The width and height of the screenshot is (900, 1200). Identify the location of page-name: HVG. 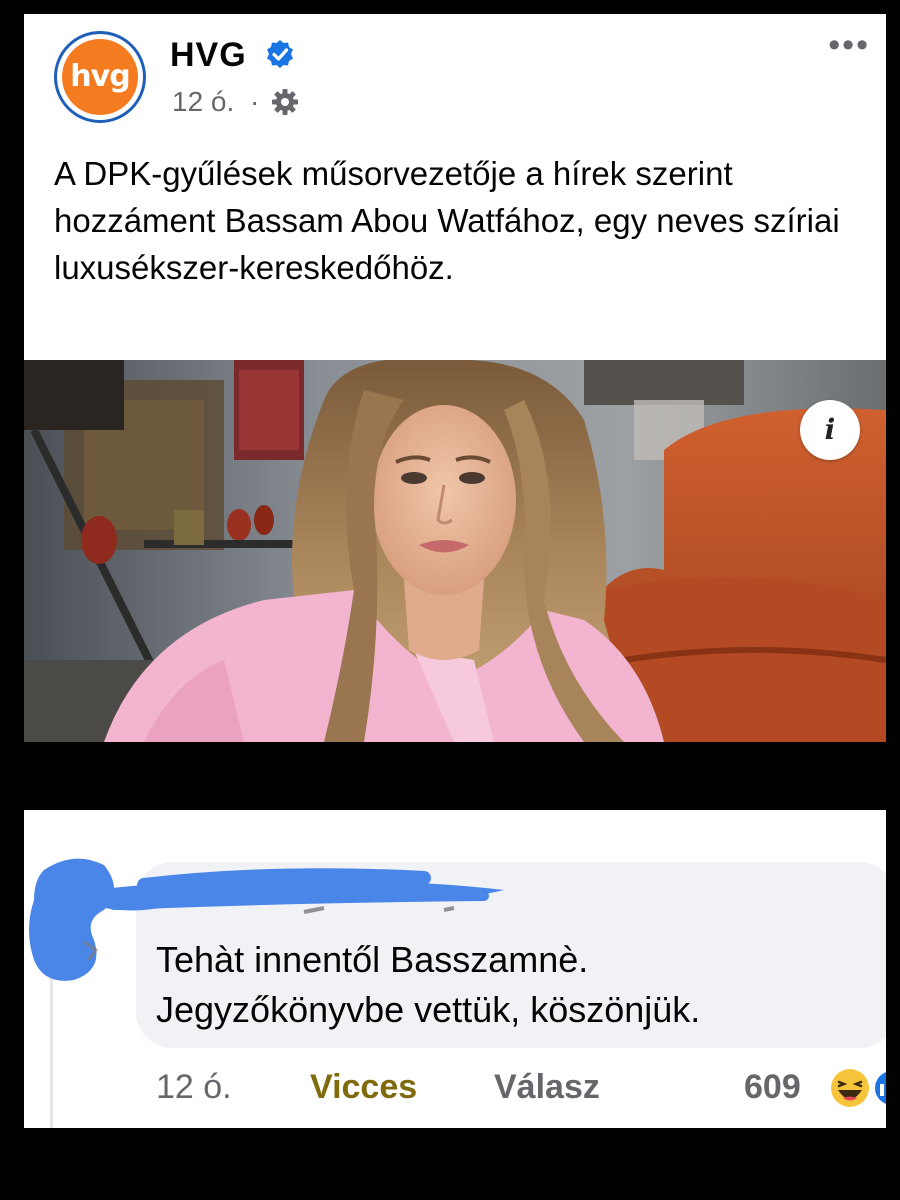
(208, 55).